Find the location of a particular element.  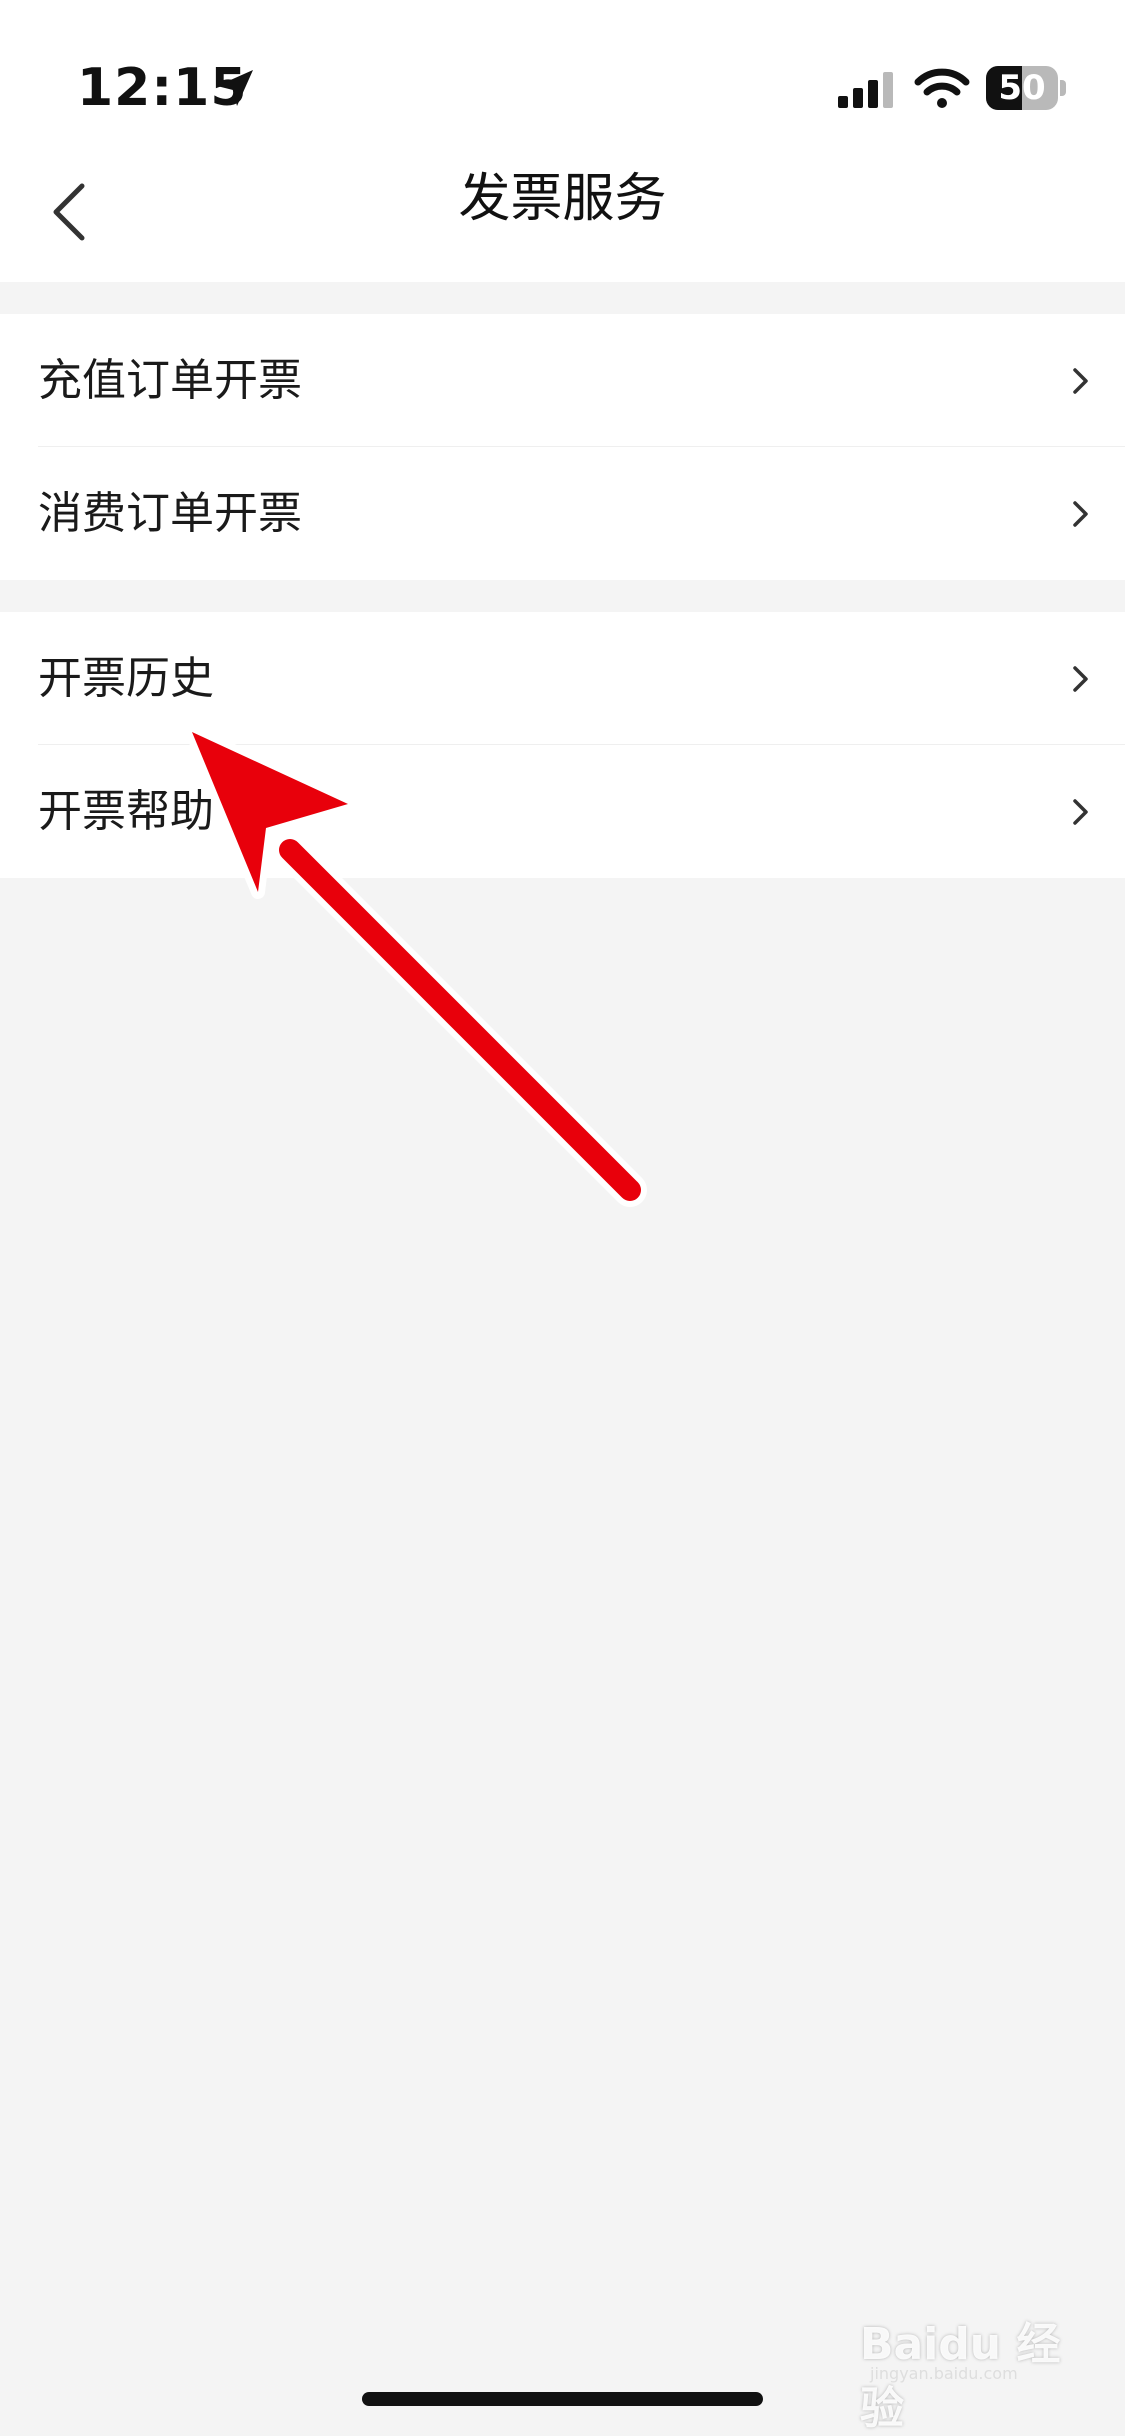

navigation-bar: 发票服务 is located at coordinates (562, 211).